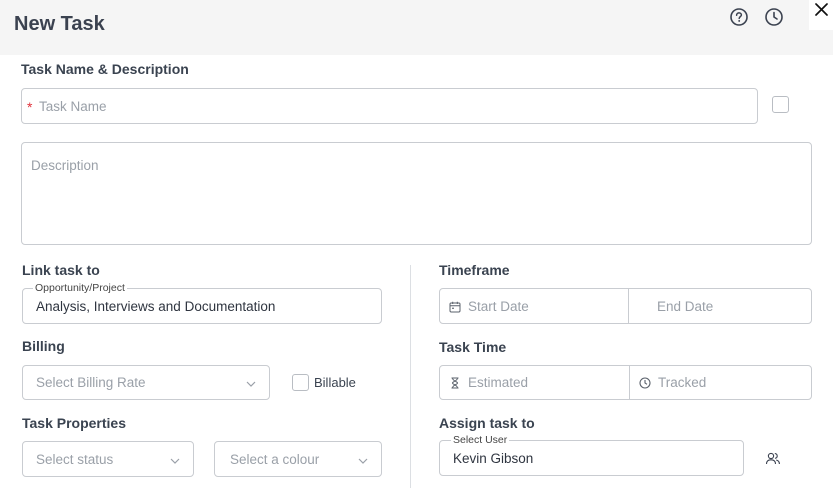 The image size is (833, 488). What do you see at coordinates (682, 382) in the screenshot?
I see `tracked-placeholder: Tracked` at bounding box center [682, 382].